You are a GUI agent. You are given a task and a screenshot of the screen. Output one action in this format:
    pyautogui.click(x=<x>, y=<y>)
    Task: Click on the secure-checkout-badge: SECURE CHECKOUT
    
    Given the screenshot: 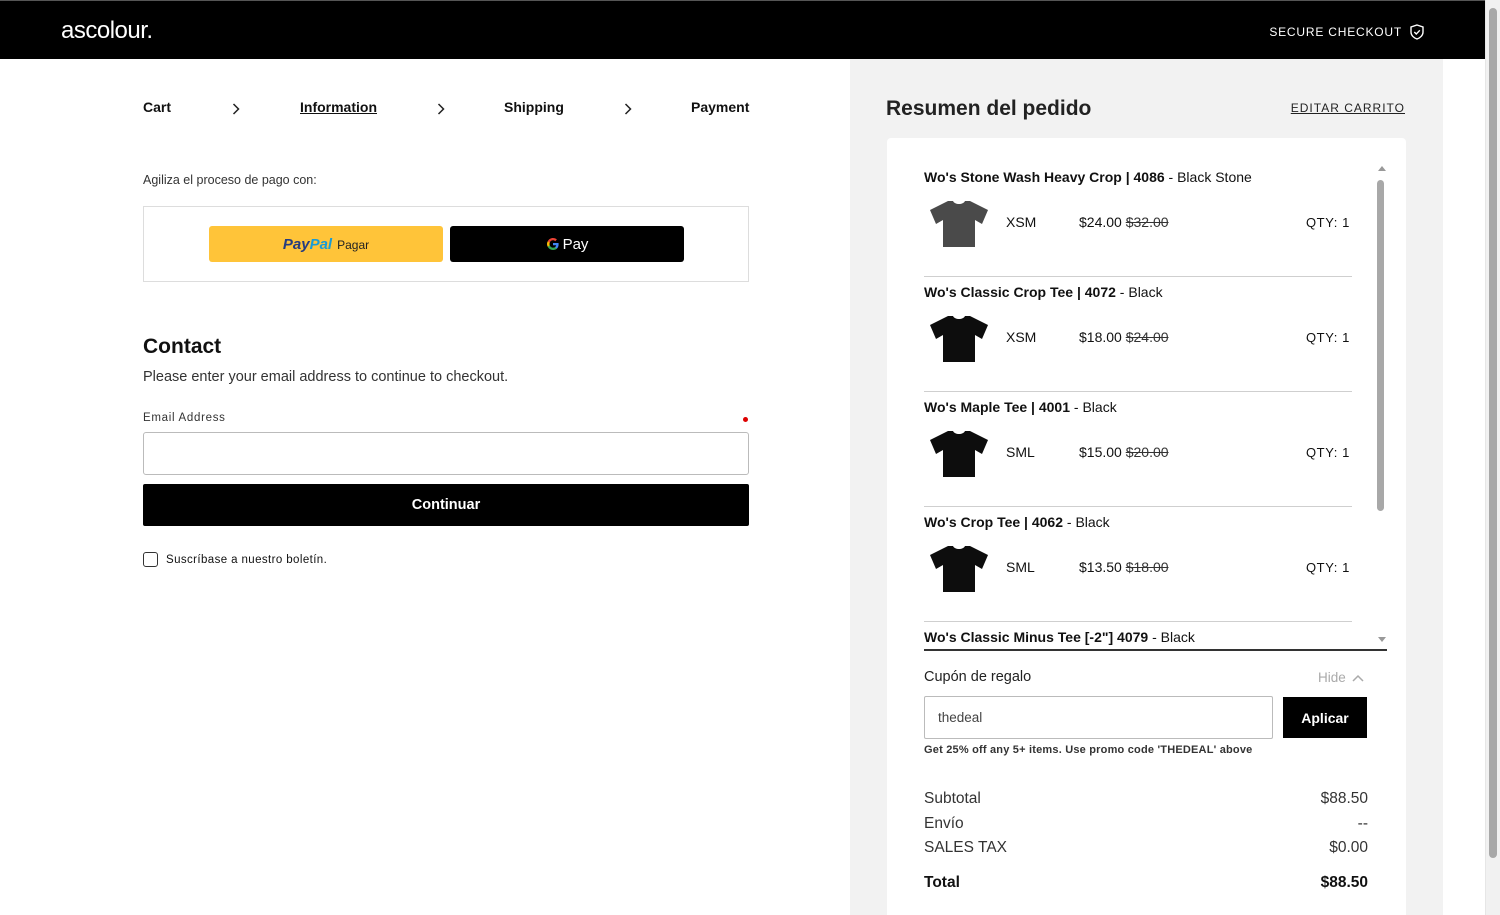 What is the action you would take?
    pyautogui.click(x=1346, y=32)
    